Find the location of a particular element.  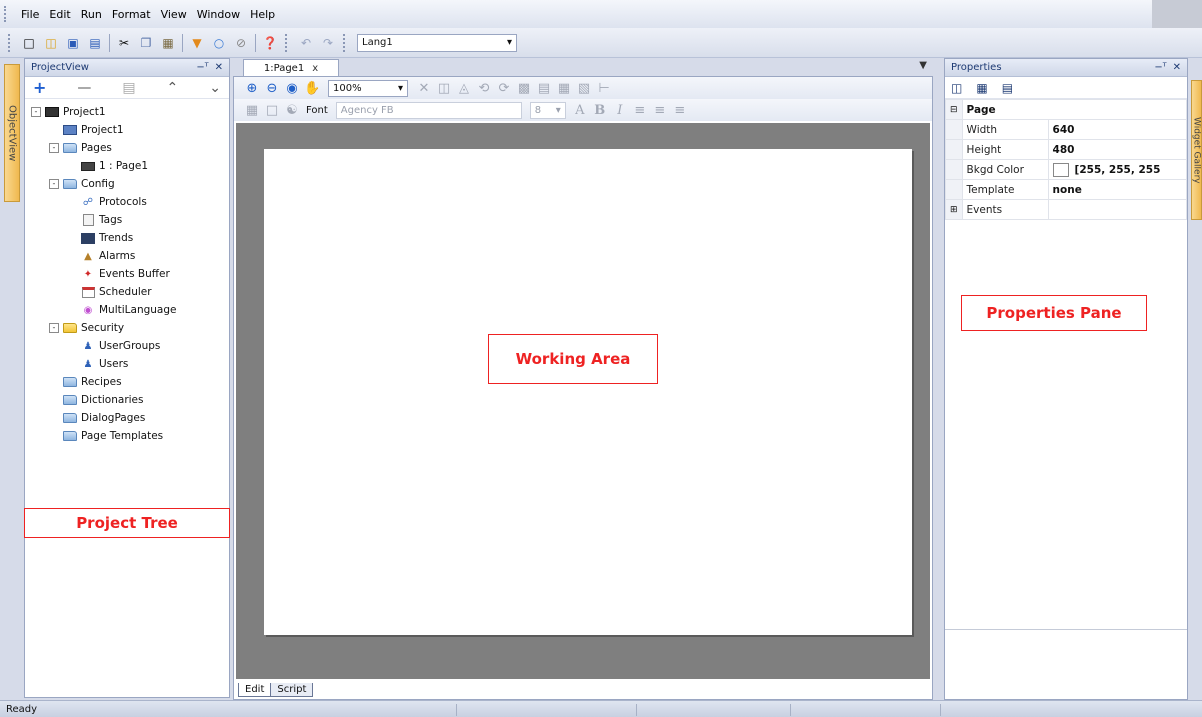

font-select: Agency FB is located at coordinates (428, 110).